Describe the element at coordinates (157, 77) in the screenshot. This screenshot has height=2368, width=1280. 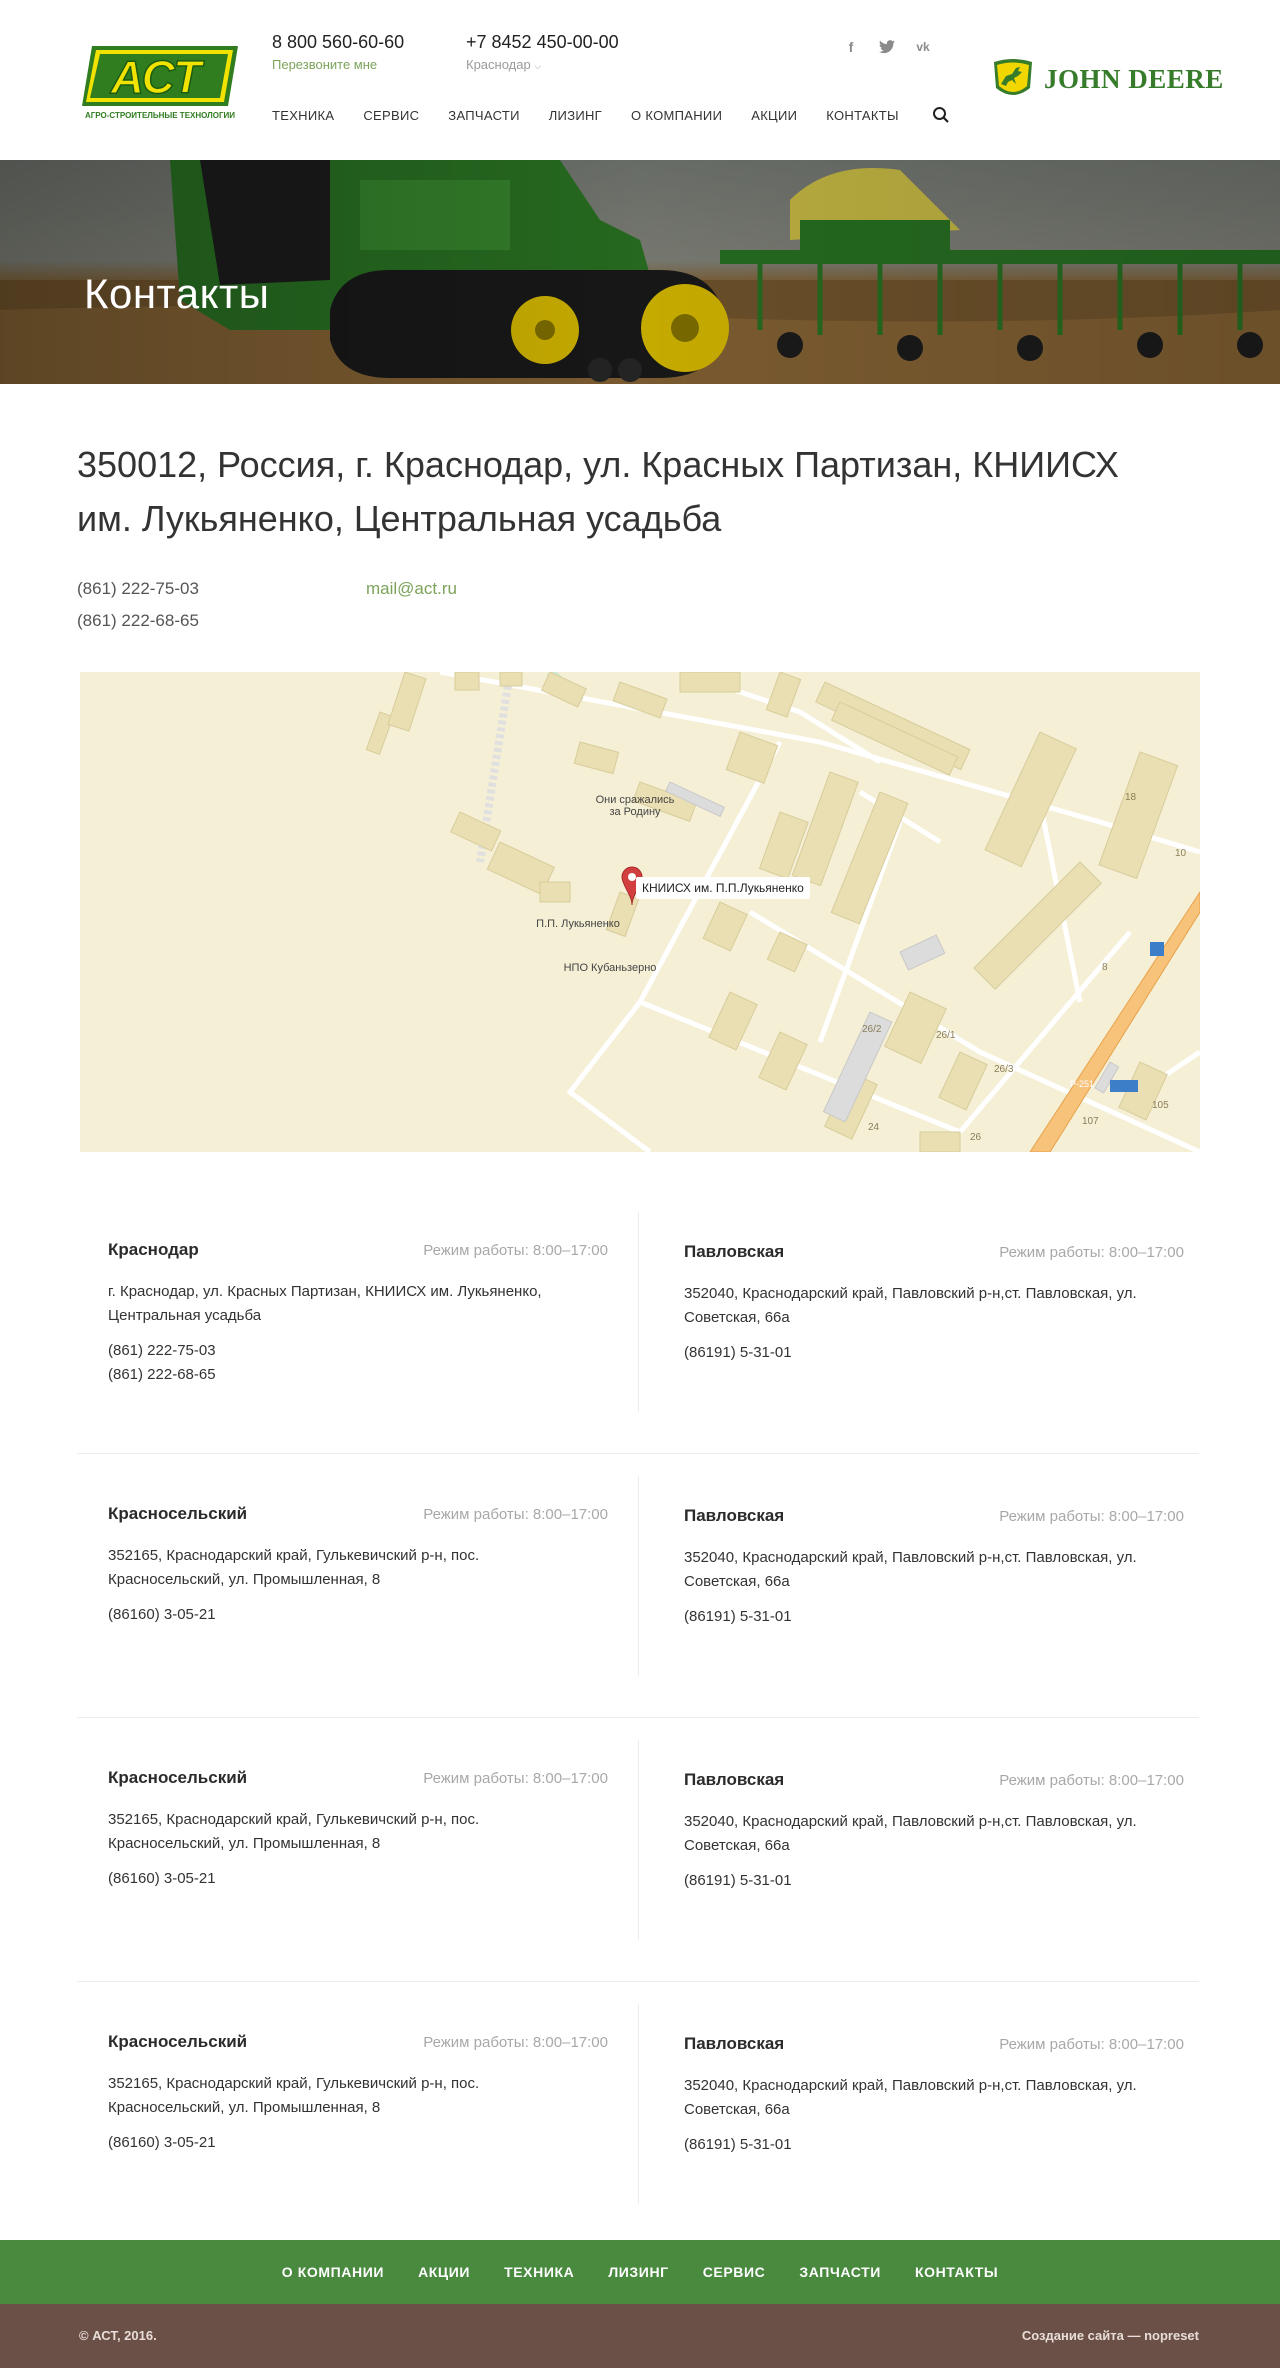
I see `logo-text: АСТ` at that location.